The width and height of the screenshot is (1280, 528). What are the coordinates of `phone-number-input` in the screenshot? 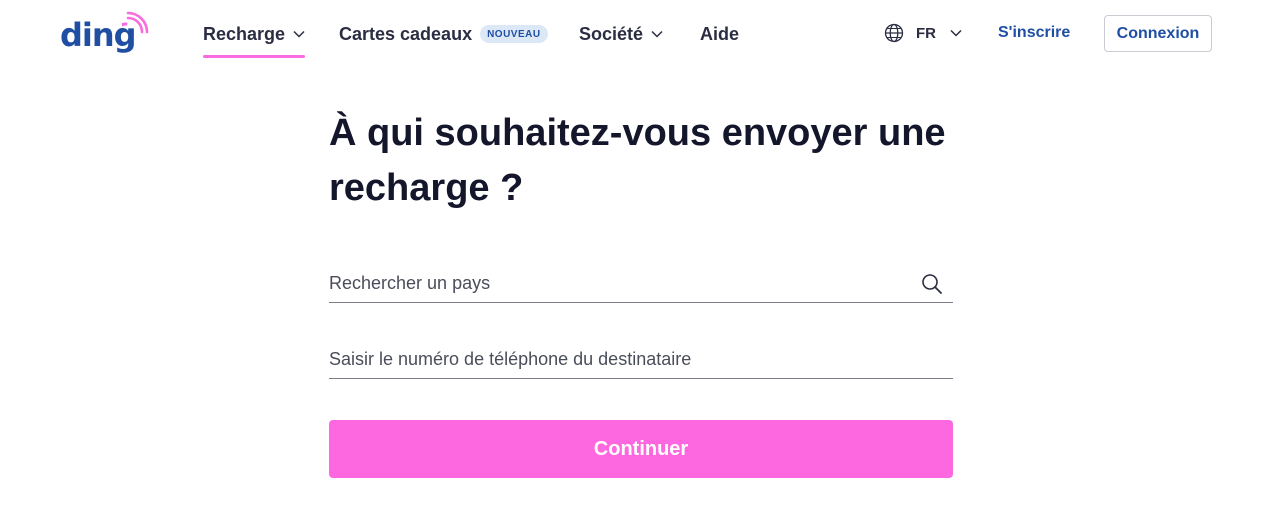 It's located at (641, 359).